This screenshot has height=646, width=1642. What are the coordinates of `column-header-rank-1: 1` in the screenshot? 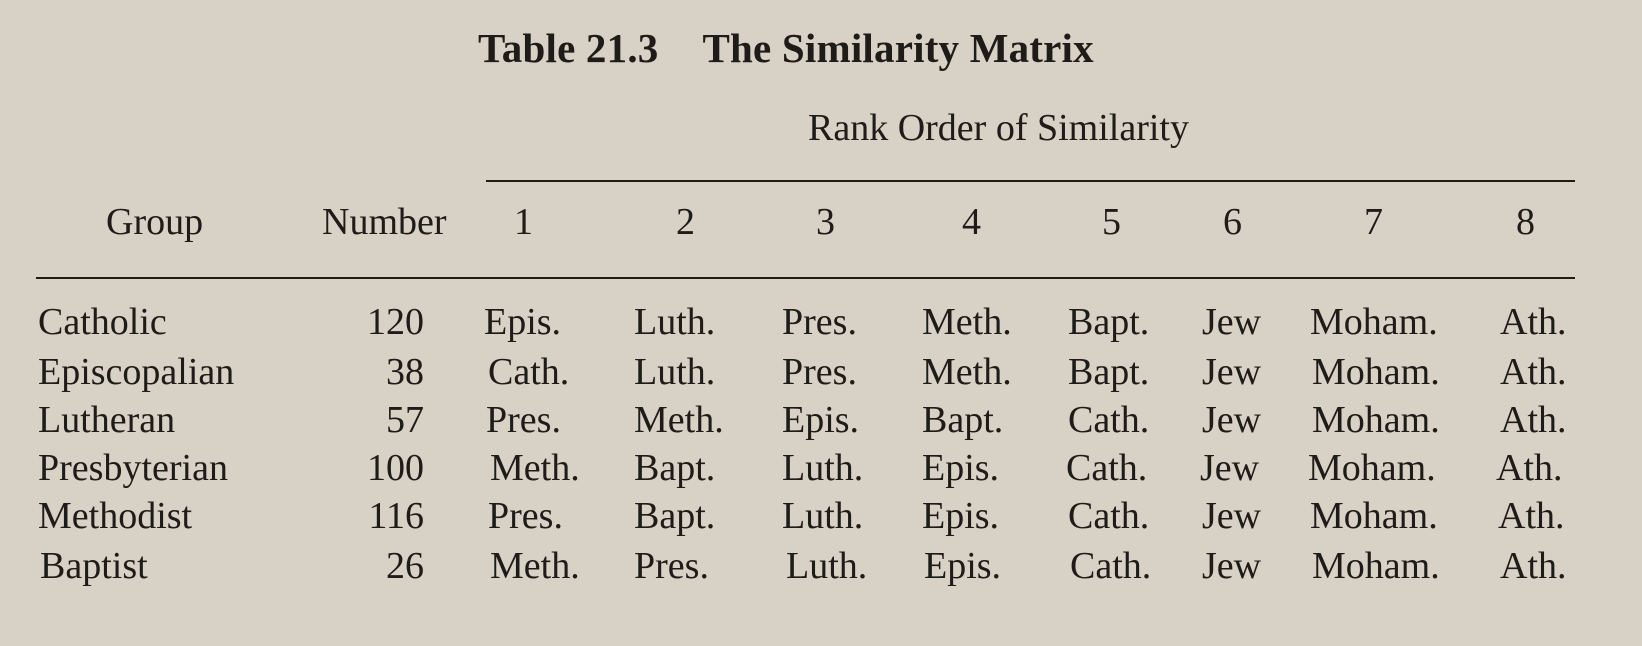 It's located at (523, 222).